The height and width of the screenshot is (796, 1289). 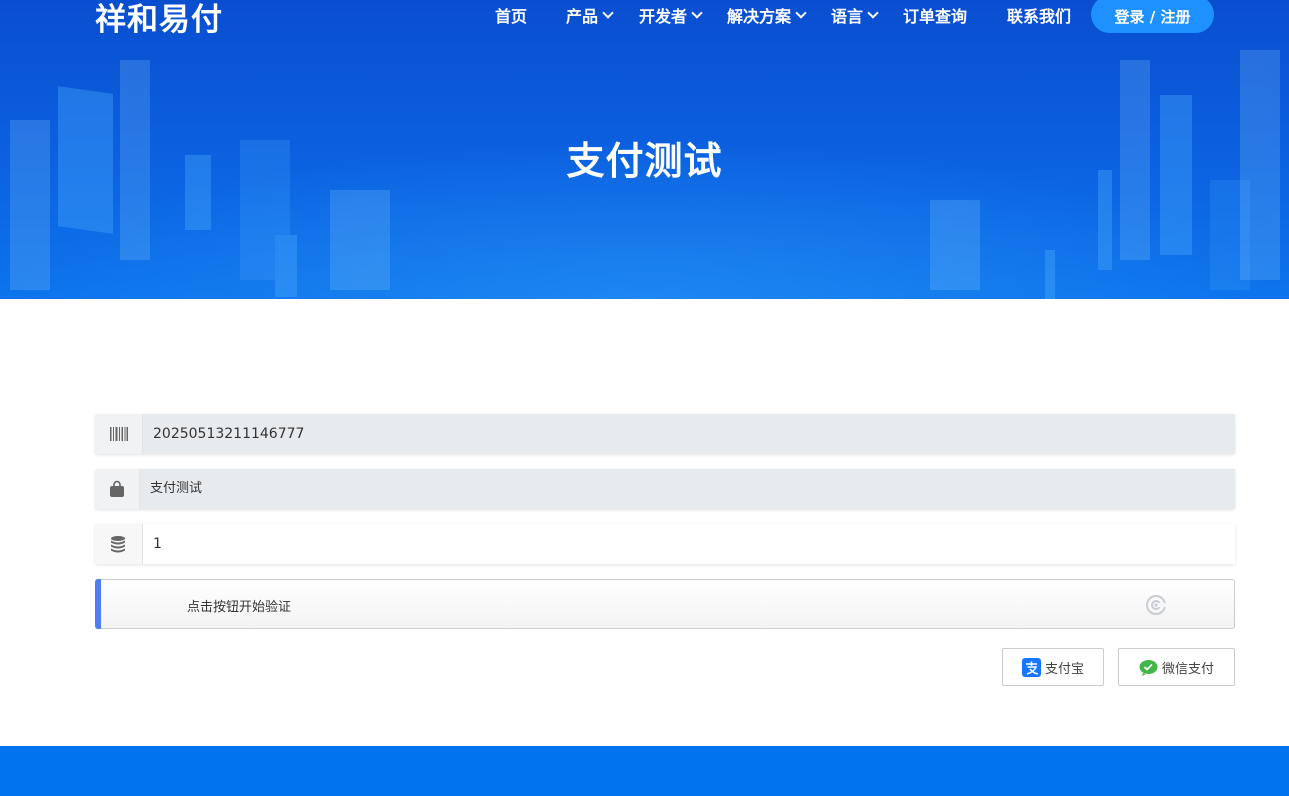 I want to click on nav-item-solutions: 解决方案, so click(x=767, y=15).